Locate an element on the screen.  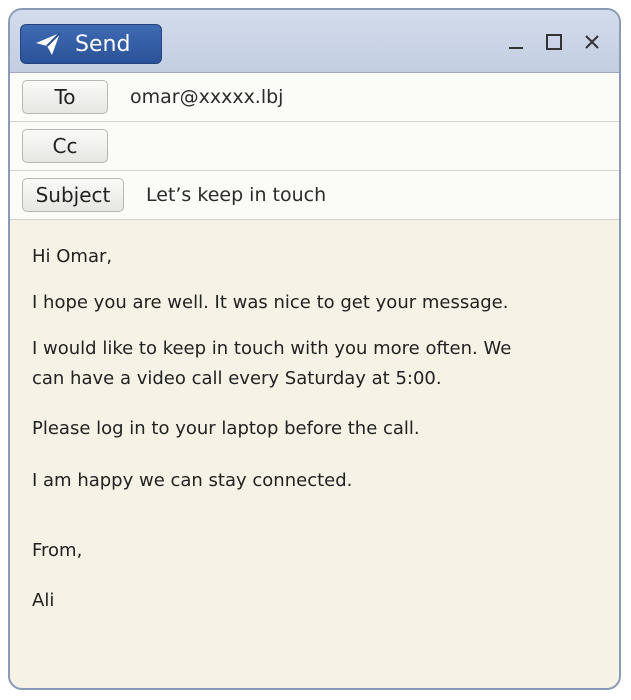
signature: Ali is located at coordinates (43, 600).